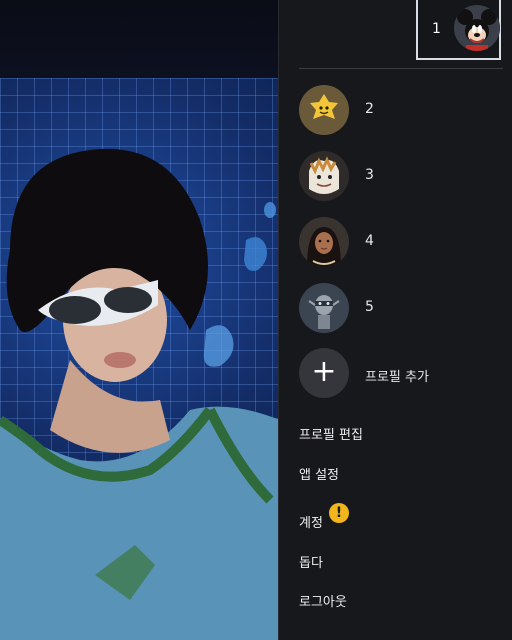 This screenshot has width=512, height=640. I want to click on profile-item-2: 2, so click(399, 110).